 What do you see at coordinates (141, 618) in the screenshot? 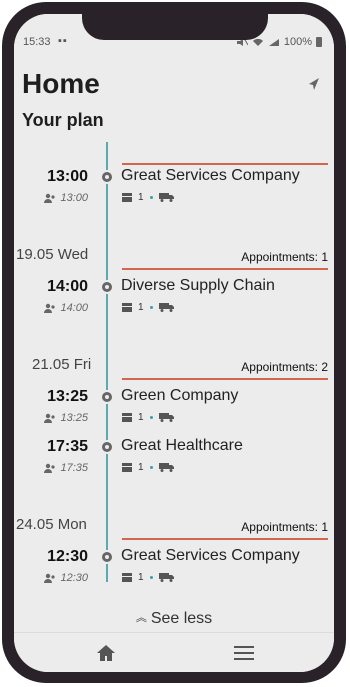
I see `chevrons-up-icon: ︽` at bounding box center [141, 618].